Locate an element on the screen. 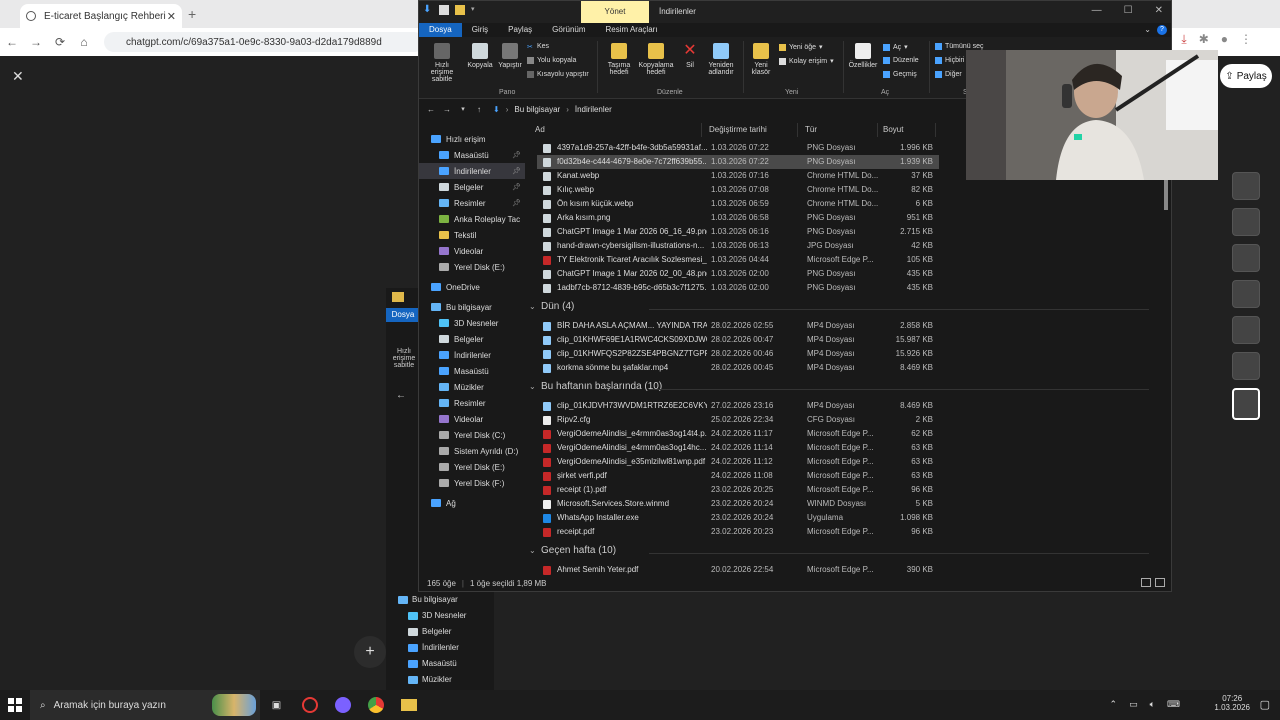 The image size is (1280, 720). group-header: ⌄ Geçen hafta (10) is located at coordinates (839, 553).